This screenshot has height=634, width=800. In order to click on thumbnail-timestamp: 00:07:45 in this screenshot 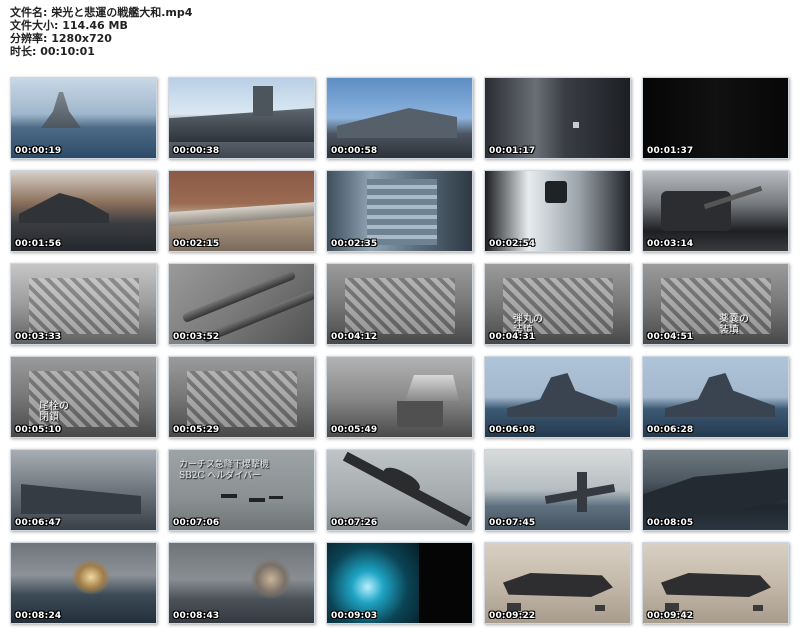, I will do `click(512, 523)`.